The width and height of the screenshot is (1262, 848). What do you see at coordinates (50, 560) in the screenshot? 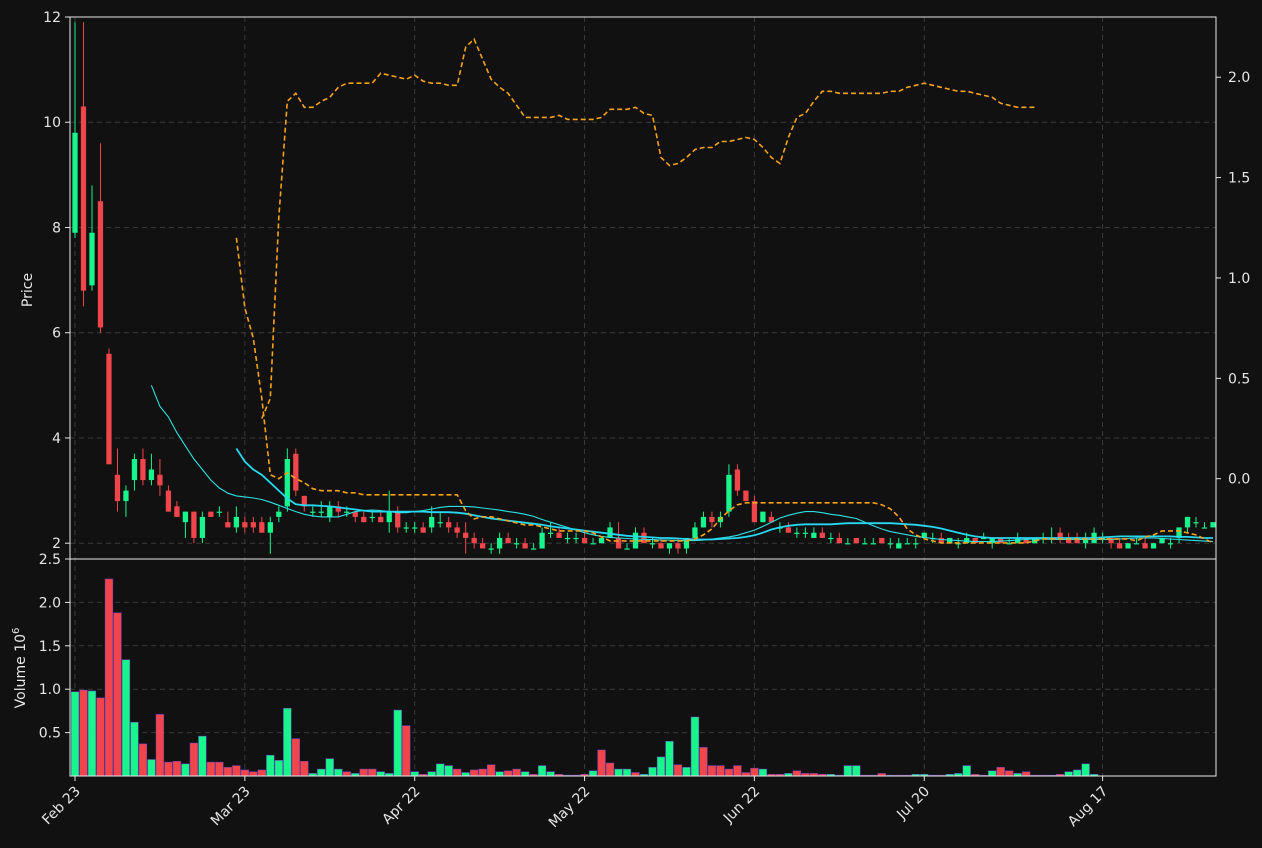
I see `volume-tick-label: 2.5` at bounding box center [50, 560].